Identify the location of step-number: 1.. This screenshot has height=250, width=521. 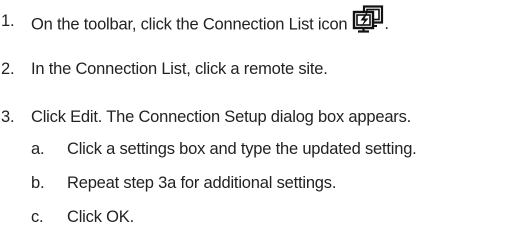
(8, 21).